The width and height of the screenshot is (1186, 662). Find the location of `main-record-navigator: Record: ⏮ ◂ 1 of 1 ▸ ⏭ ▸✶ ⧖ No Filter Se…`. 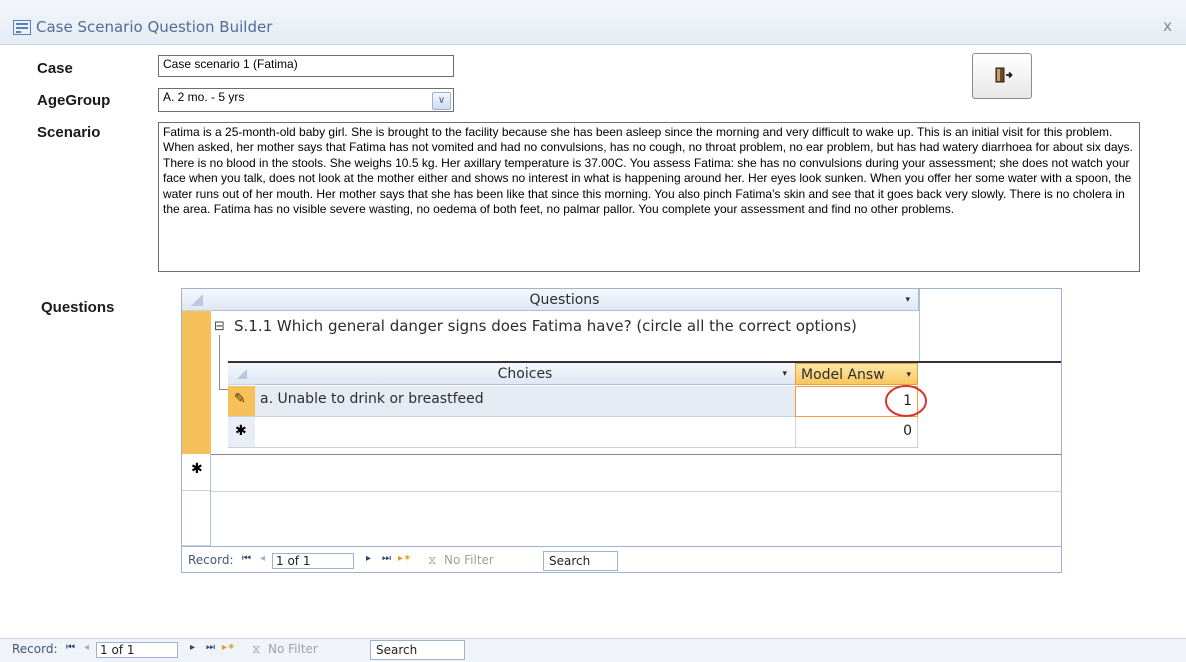

main-record-navigator: Record: ⏮ ◂ 1 of 1 ▸ ⏭ ▸✶ ⧖ No Filter Se… is located at coordinates (245, 650).